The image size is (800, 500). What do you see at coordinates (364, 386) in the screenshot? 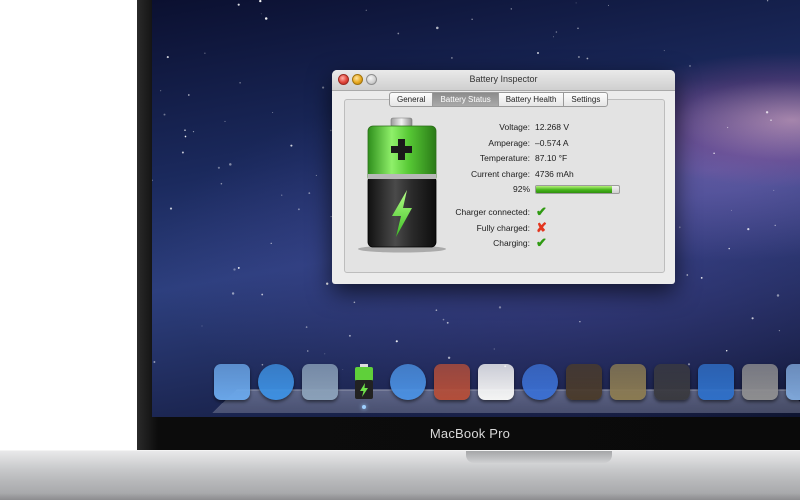
I see `battery-inspector-icon` at bounding box center [364, 386].